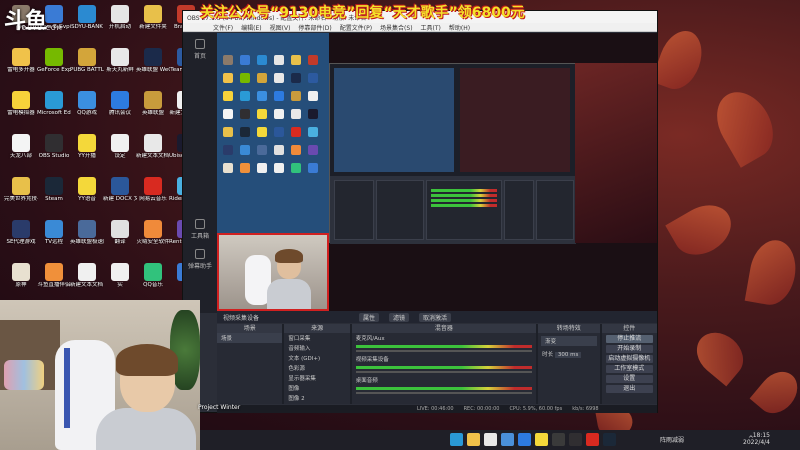 The image size is (800, 450). What do you see at coordinates (314, 27) in the screenshot?
I see `menu-docks: 停靠部件(D)` at bounding box center [314, 27].